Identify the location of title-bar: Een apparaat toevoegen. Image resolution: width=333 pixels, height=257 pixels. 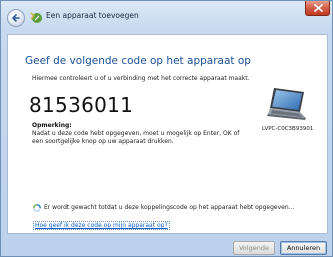
(167, 17).